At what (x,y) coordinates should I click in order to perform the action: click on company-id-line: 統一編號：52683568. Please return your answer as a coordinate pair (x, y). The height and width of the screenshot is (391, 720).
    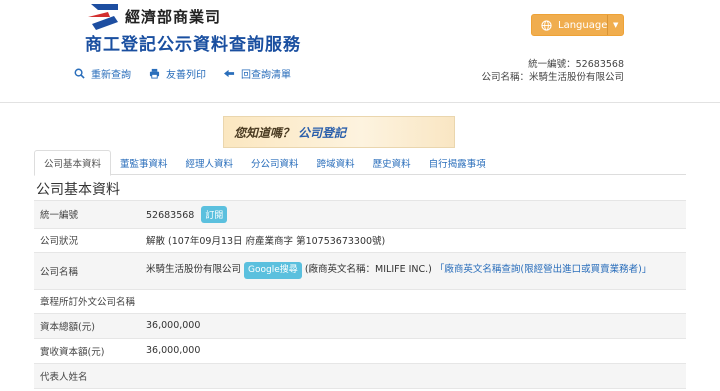
    Looking at the image, I should click on (576, 64).